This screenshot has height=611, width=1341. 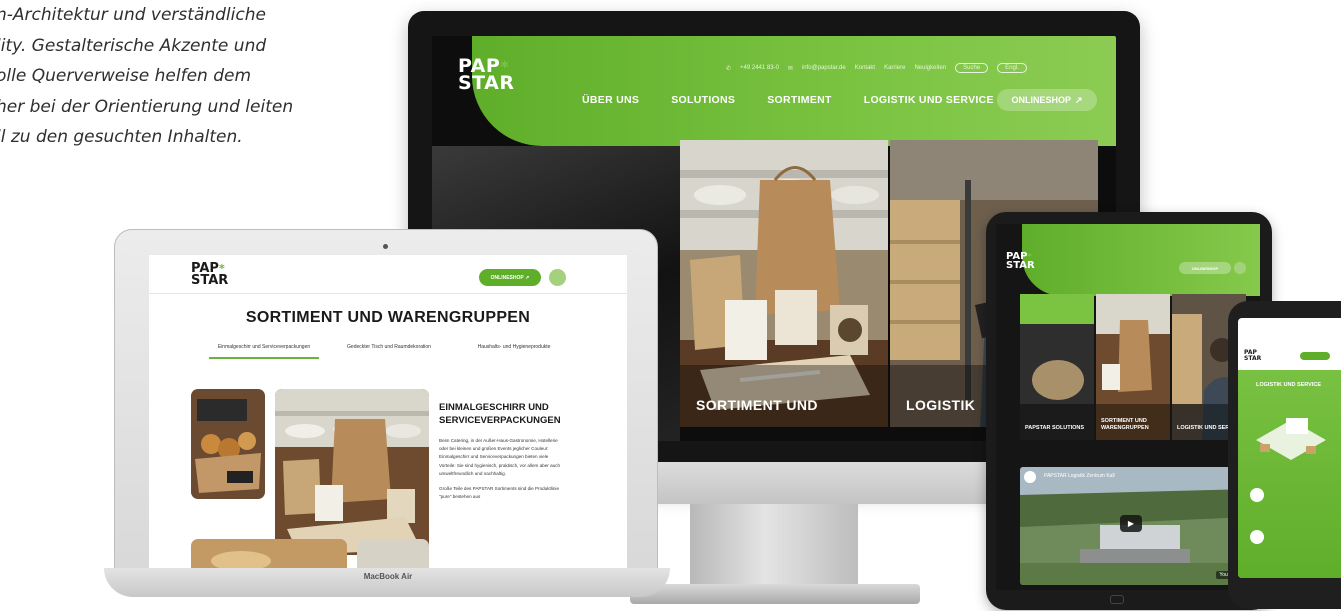 What do you see at coordinates (824, 68) in the screenshot?
I see `email-link: info@papstar.de` at bounding box center [824, 68].